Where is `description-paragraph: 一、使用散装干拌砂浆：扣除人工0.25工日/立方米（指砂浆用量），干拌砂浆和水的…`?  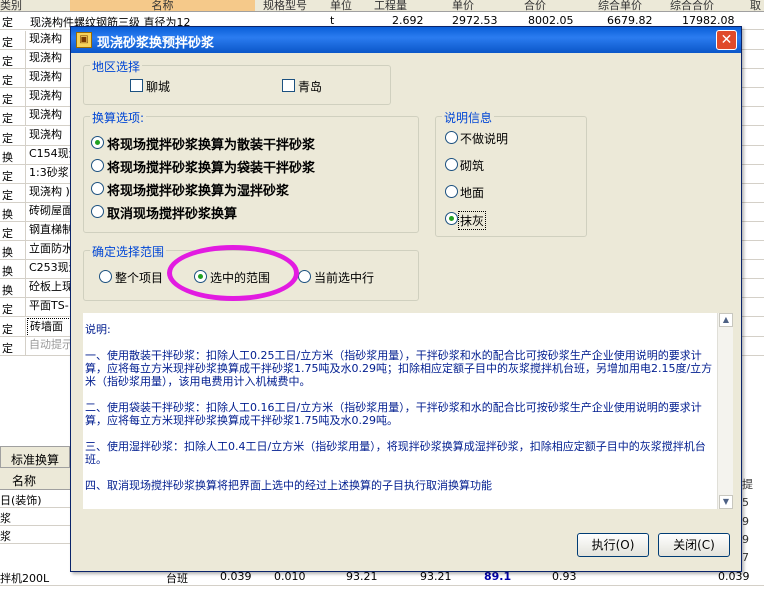 description-paragraph: 一、使用散装干拌砂浆：扣除人工0.25工日/立方米（指砂浆用量），干拌砂浆和水的… is located at coordinates (399, 368).